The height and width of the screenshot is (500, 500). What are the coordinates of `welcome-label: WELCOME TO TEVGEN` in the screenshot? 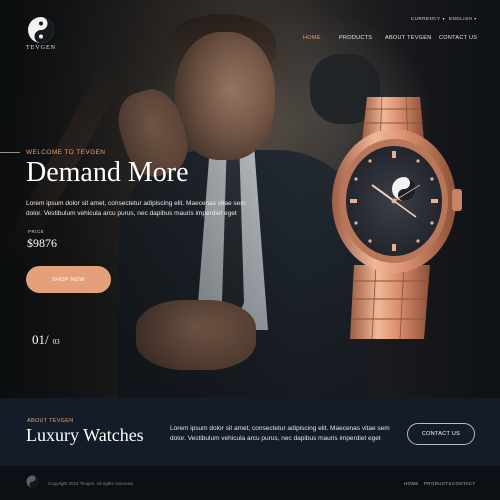 It's located at (66, 152).